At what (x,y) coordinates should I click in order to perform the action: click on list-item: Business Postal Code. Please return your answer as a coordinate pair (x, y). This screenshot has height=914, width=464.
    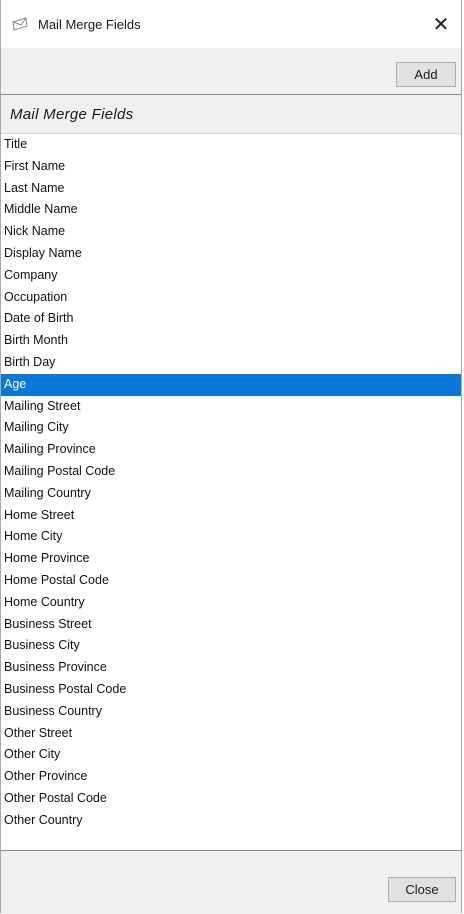
    Looking at the image, I should click on (231, 690).